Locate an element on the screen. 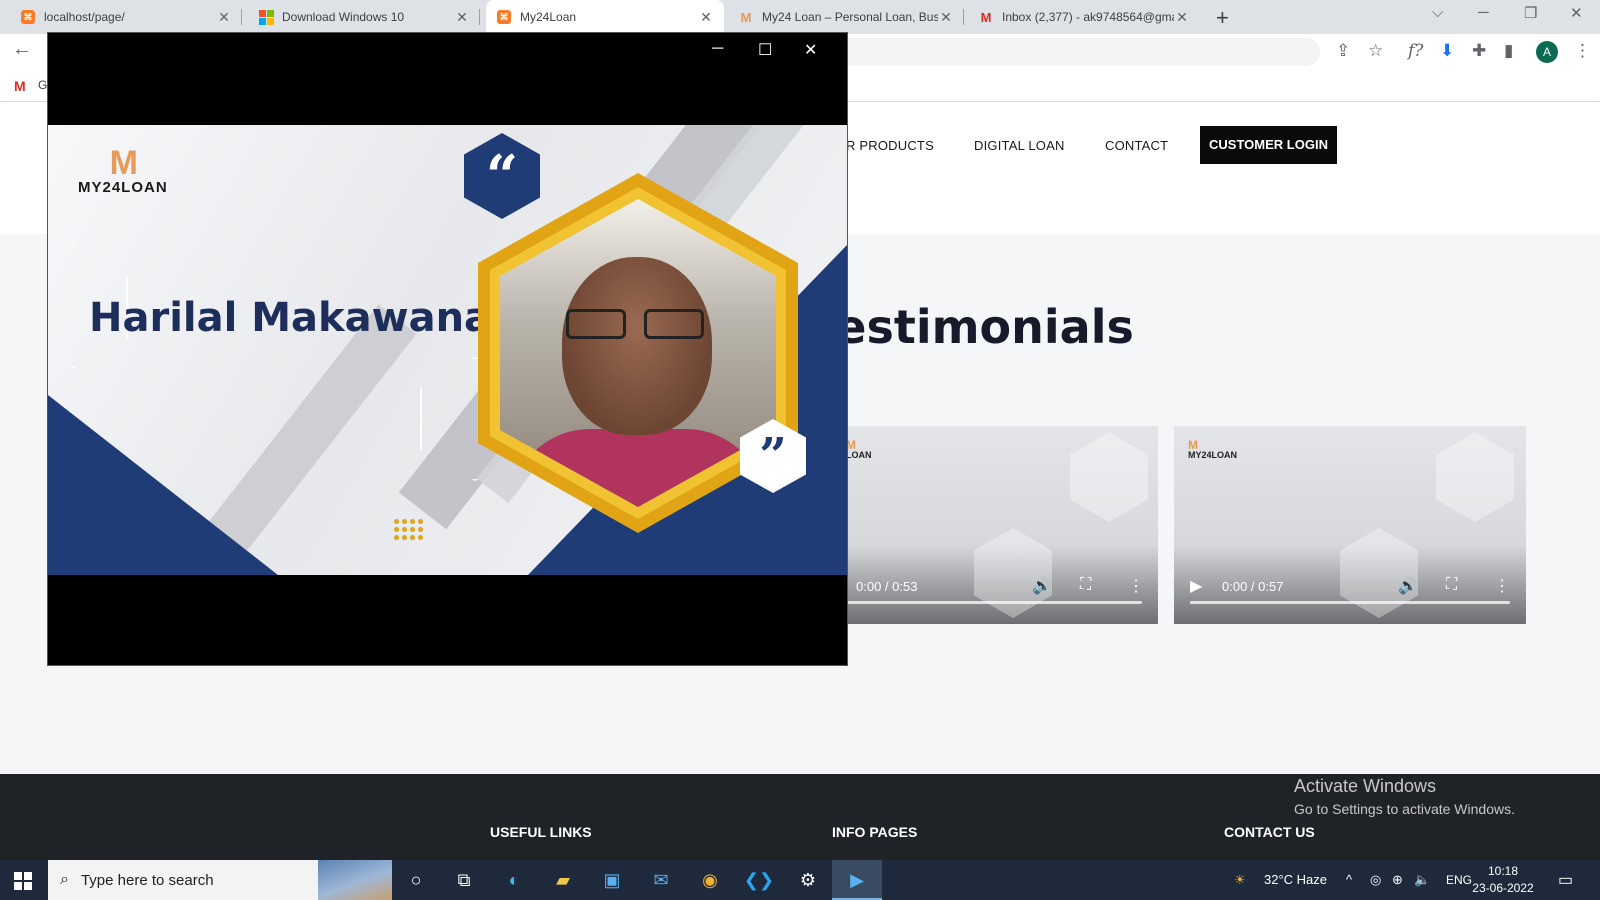 This screenshot has height=900, width=1600. tab-search-chevron-icon: ⌵ is located at coordinates (1437, 12).